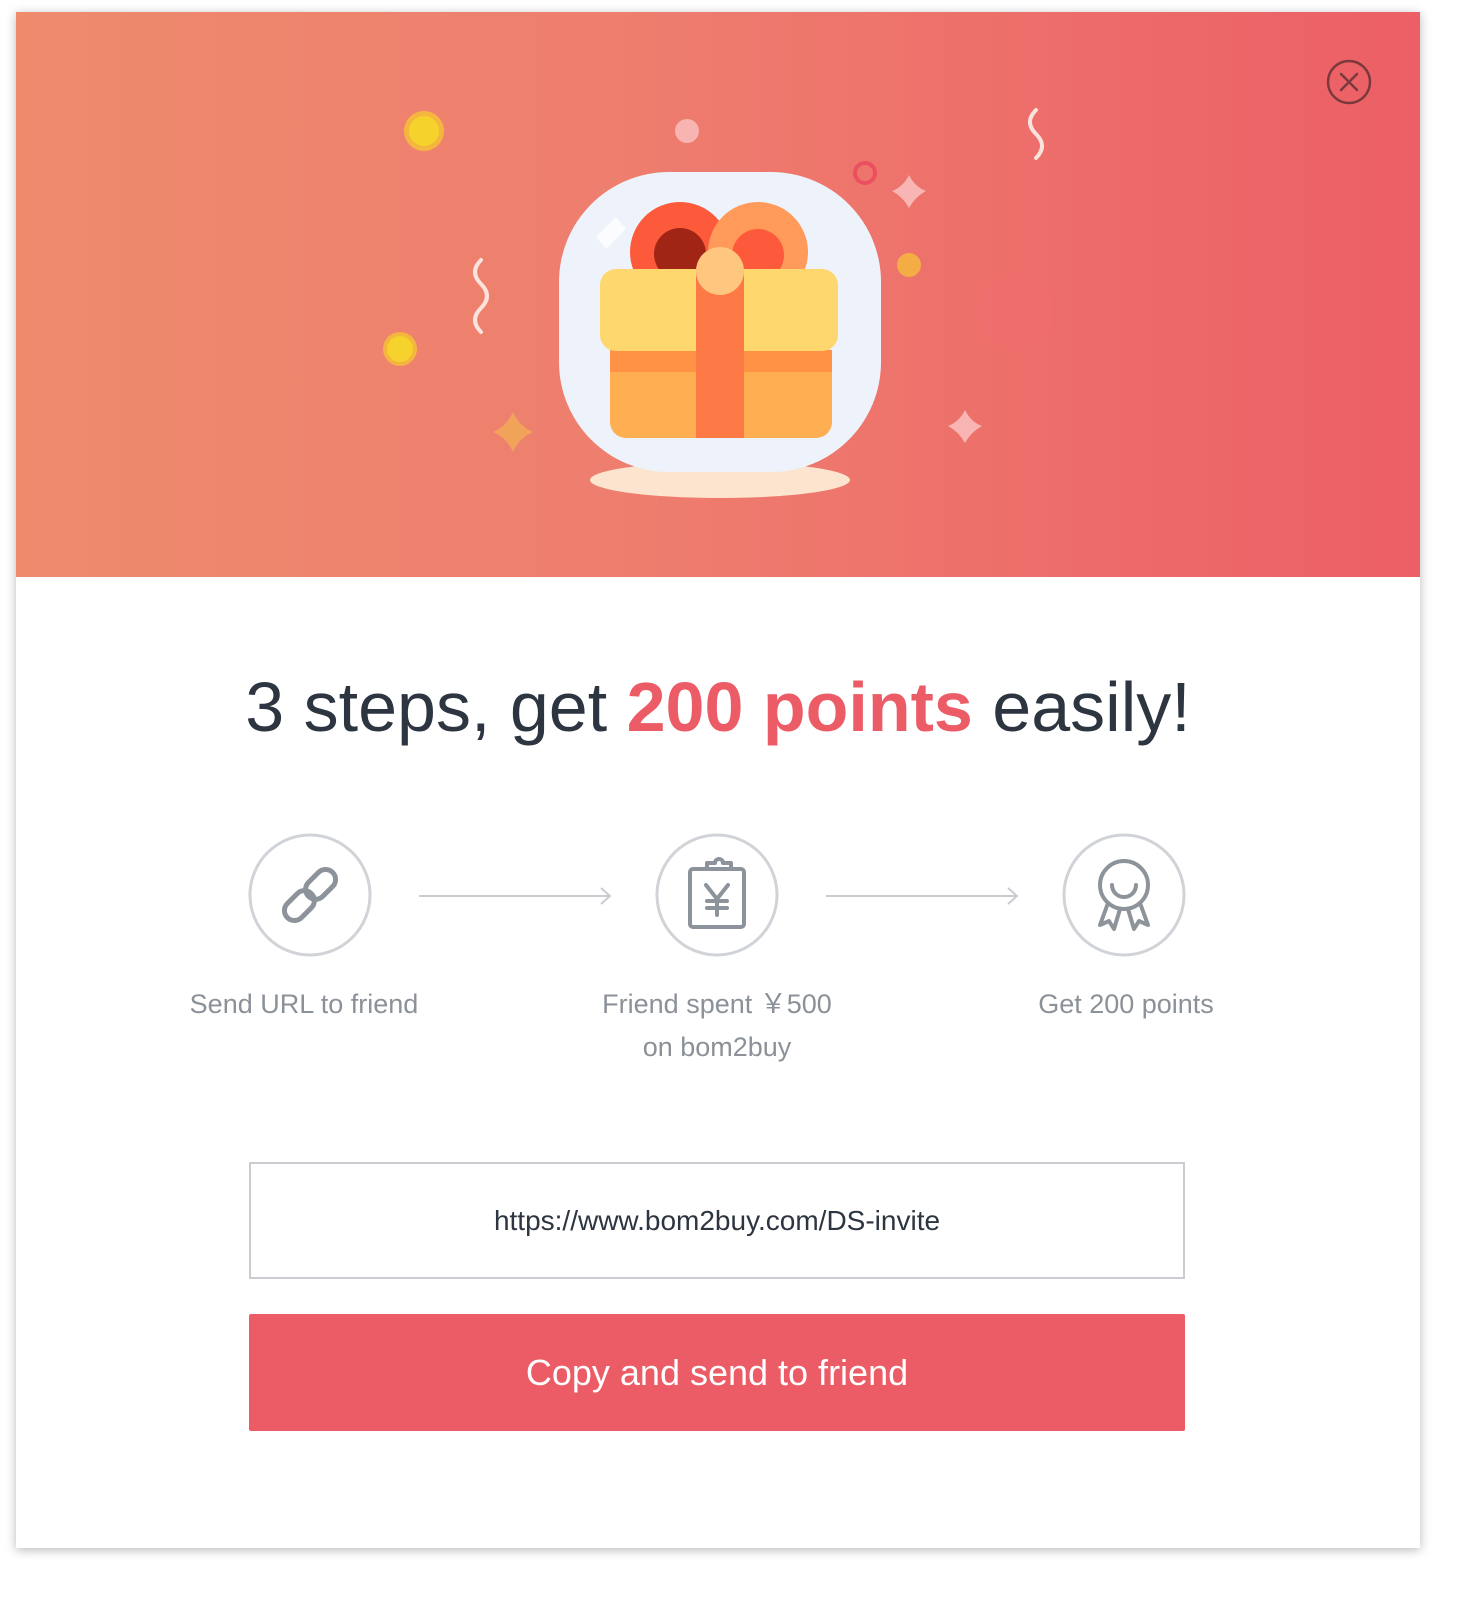  I want to click on page-title: 3 steps, get 200 points easily!, so click(718, 707).